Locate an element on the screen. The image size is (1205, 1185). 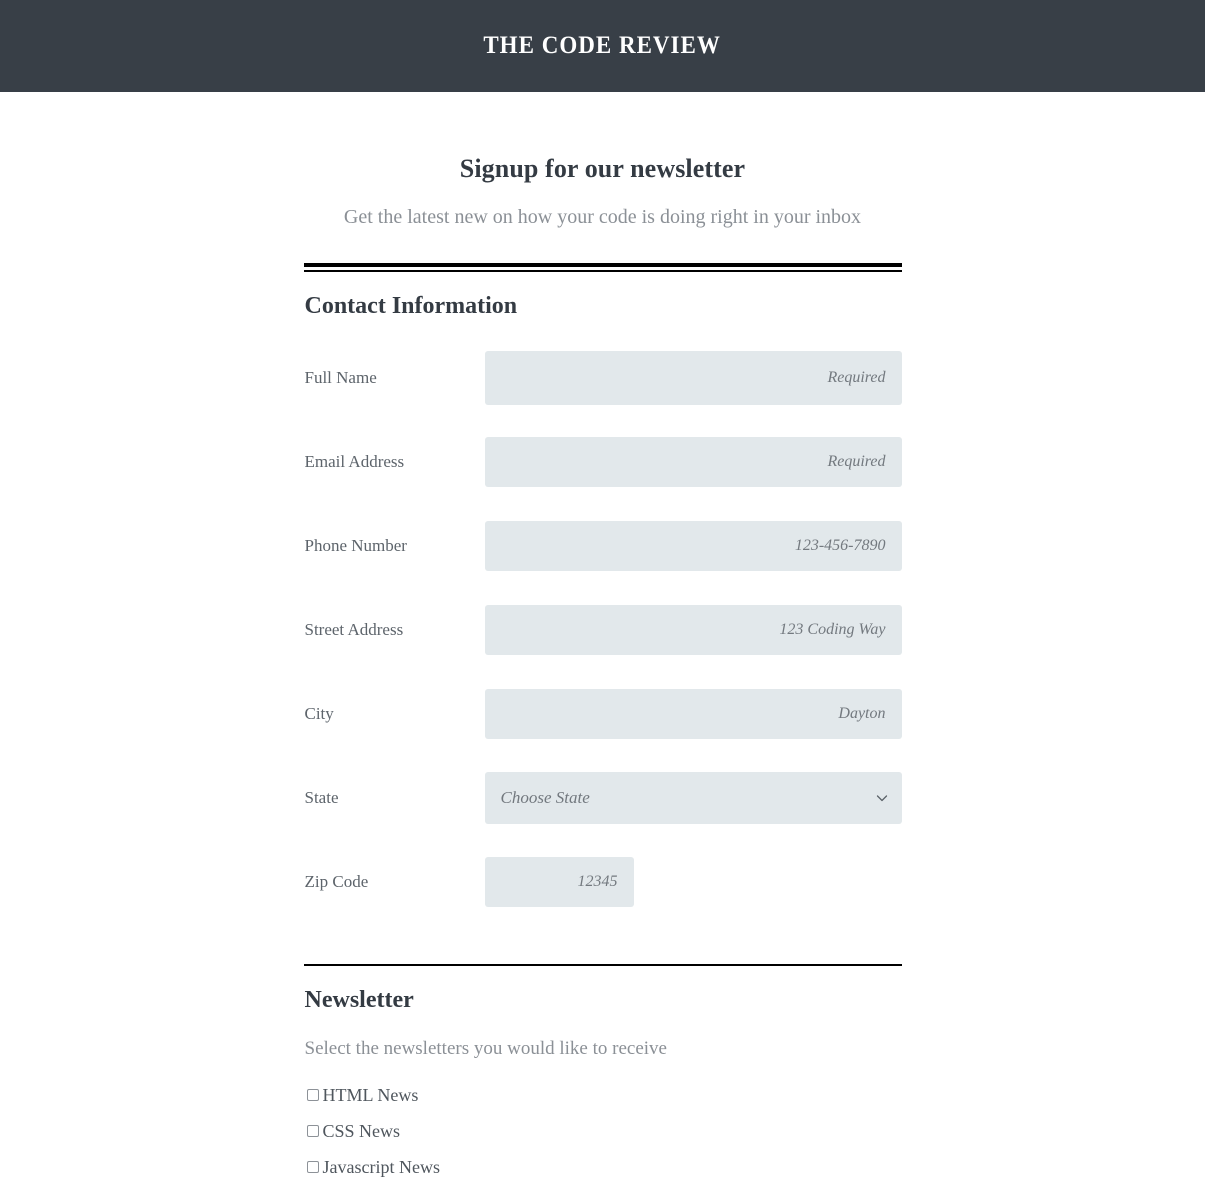
checkbox-row-html-news: HTML News is located at coordinates (603, 1095).